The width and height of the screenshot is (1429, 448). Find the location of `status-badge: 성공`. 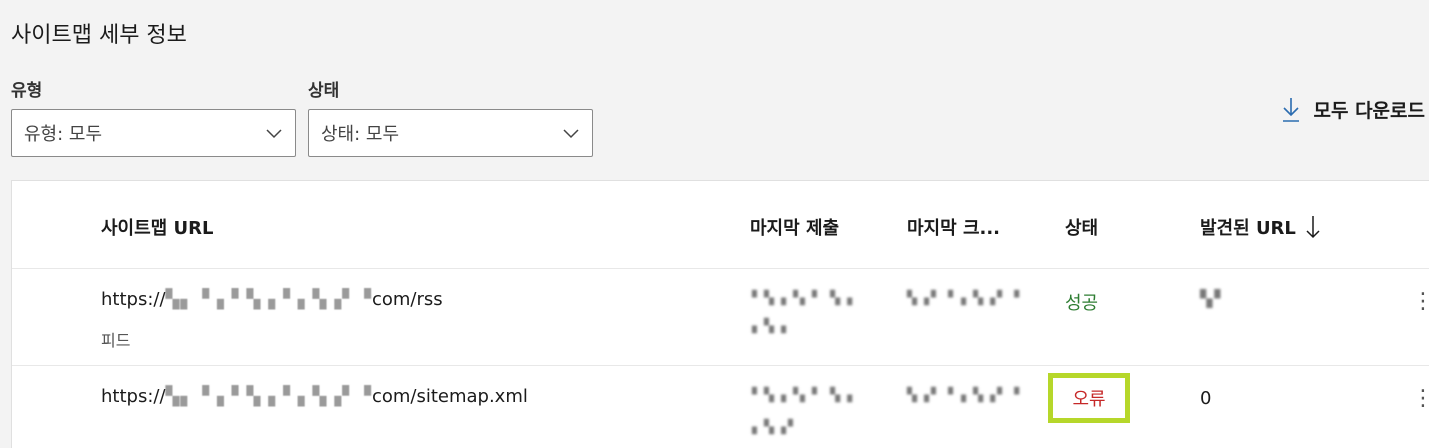

status-badge: 성공 is located at coordinates (1082, 303).